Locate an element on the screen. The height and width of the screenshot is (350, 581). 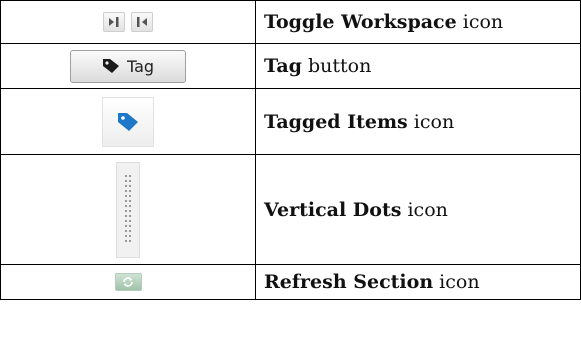
row-description: Tagged Items icon is located at coordinates (359, 122).